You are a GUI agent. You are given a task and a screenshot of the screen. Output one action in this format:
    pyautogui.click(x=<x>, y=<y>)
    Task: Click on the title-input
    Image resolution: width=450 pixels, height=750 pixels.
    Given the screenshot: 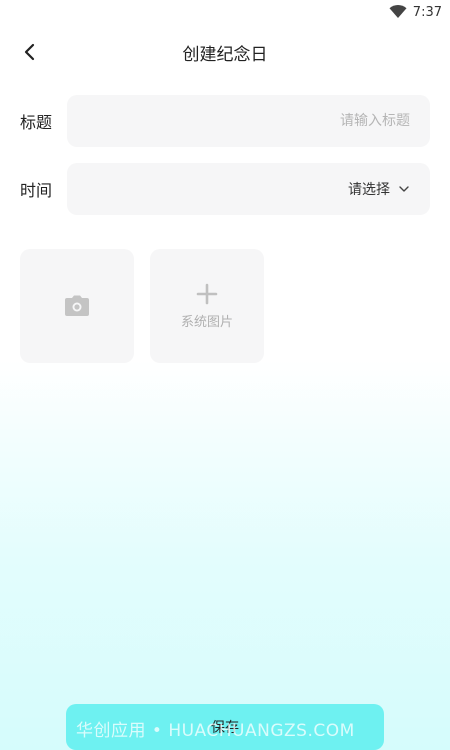 What is the action you would take?
    pyautogui.click(x=238, y=121)
    